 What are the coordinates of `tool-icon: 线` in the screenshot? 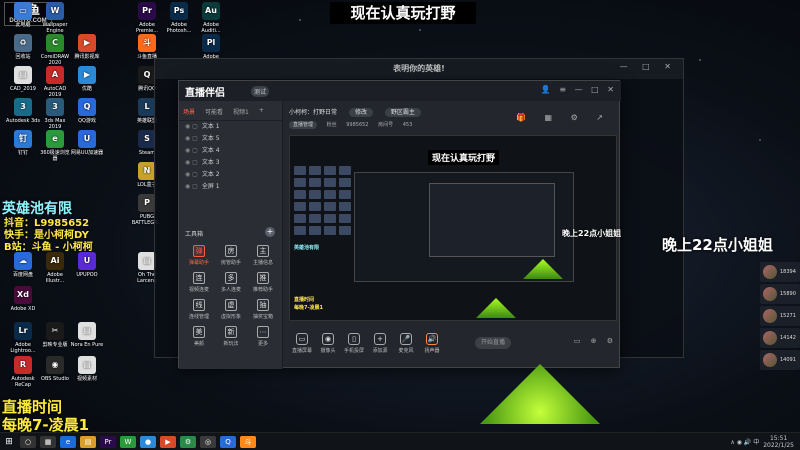 It's located at (199, 305).